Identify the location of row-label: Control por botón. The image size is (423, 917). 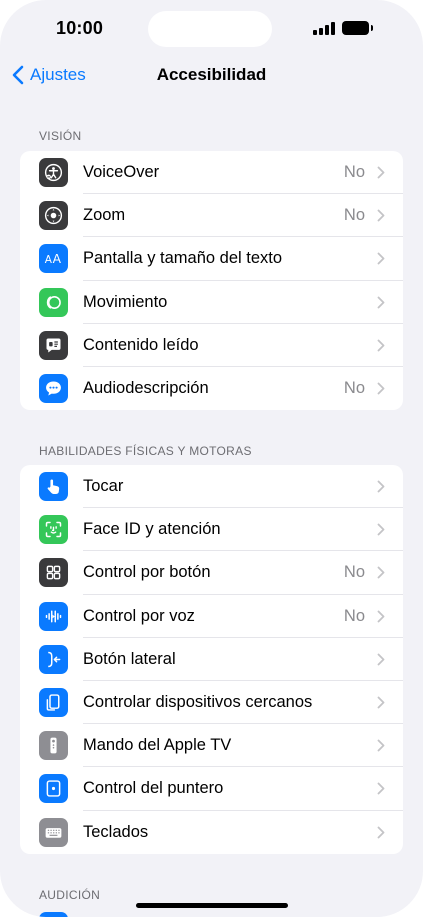
(147, 572).